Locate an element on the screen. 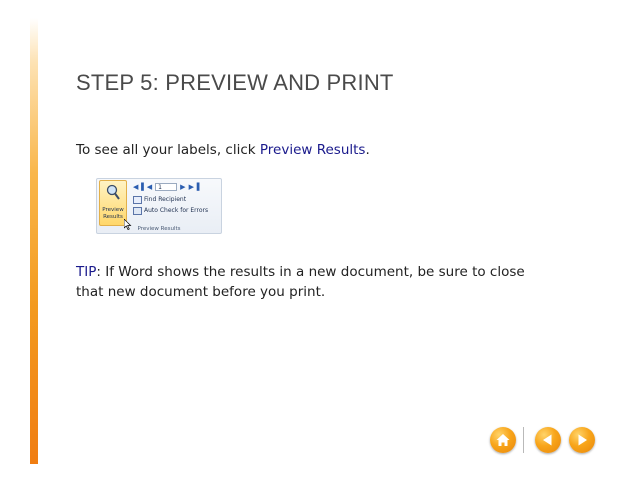 Image resolution: width=638 pixels, height=493 pixels. home-button is located at coordinates (503, 440).